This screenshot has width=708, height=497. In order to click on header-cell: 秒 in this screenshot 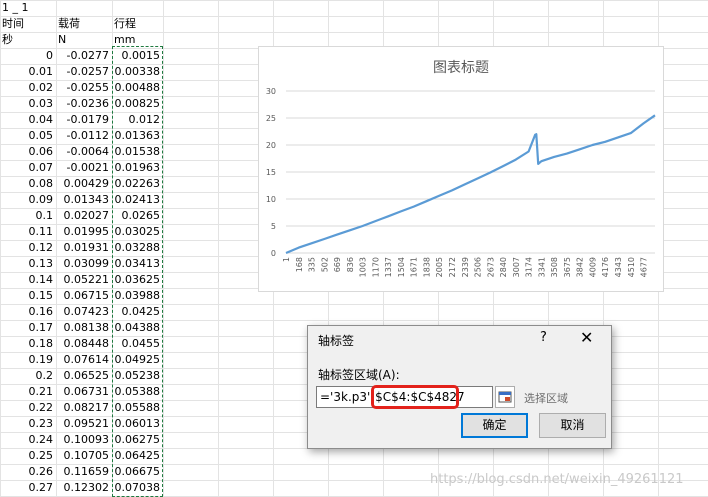, I will do `click(29, 40)`.